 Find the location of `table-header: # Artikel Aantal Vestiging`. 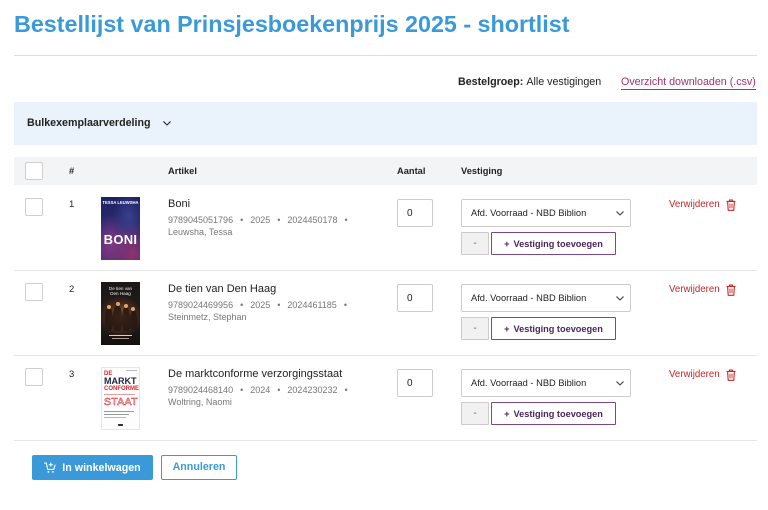

table-header: # Artikel Aantal Vestiging is located at coordinates (385, 171).